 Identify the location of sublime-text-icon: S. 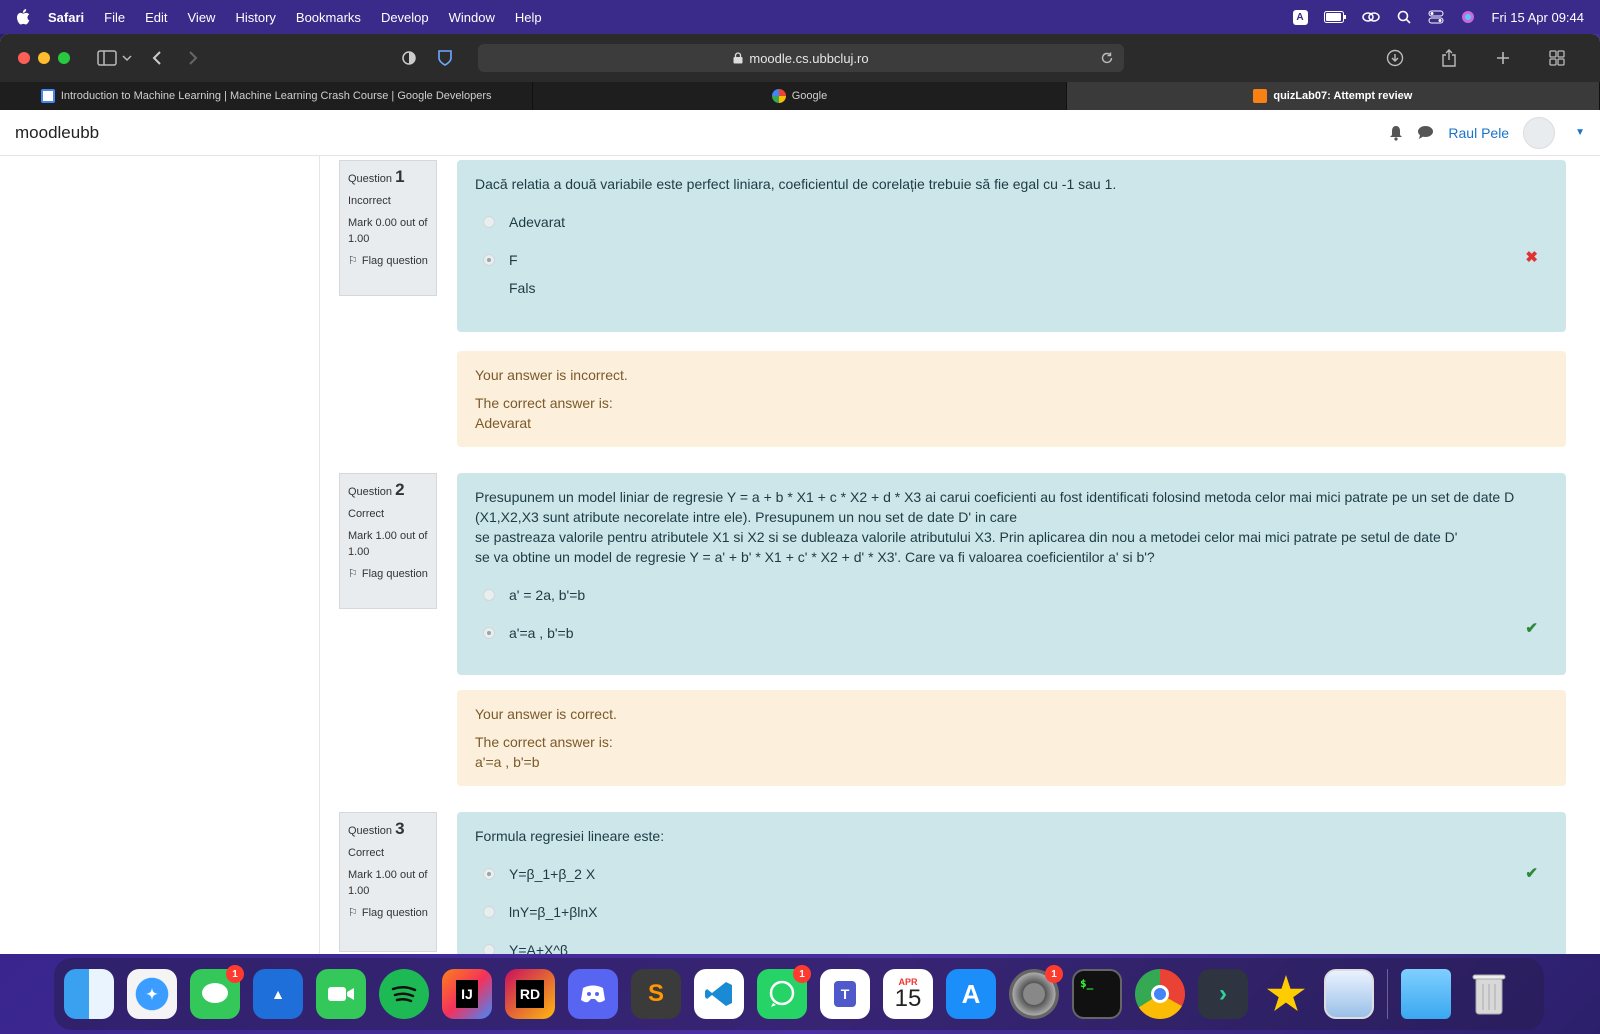
(656, 994).